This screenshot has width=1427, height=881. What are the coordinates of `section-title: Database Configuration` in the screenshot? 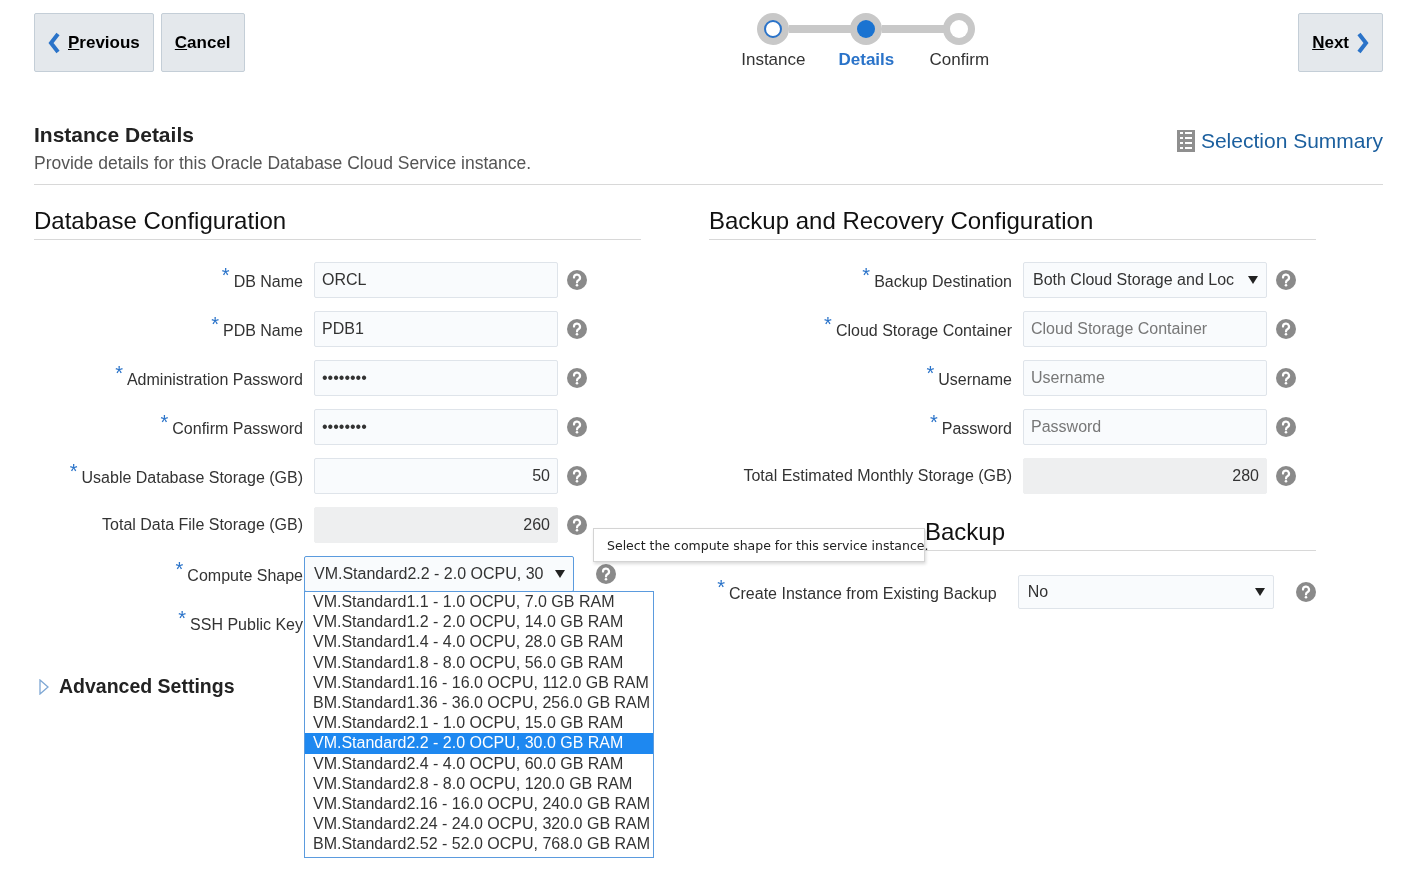 It's located at (337, 223).